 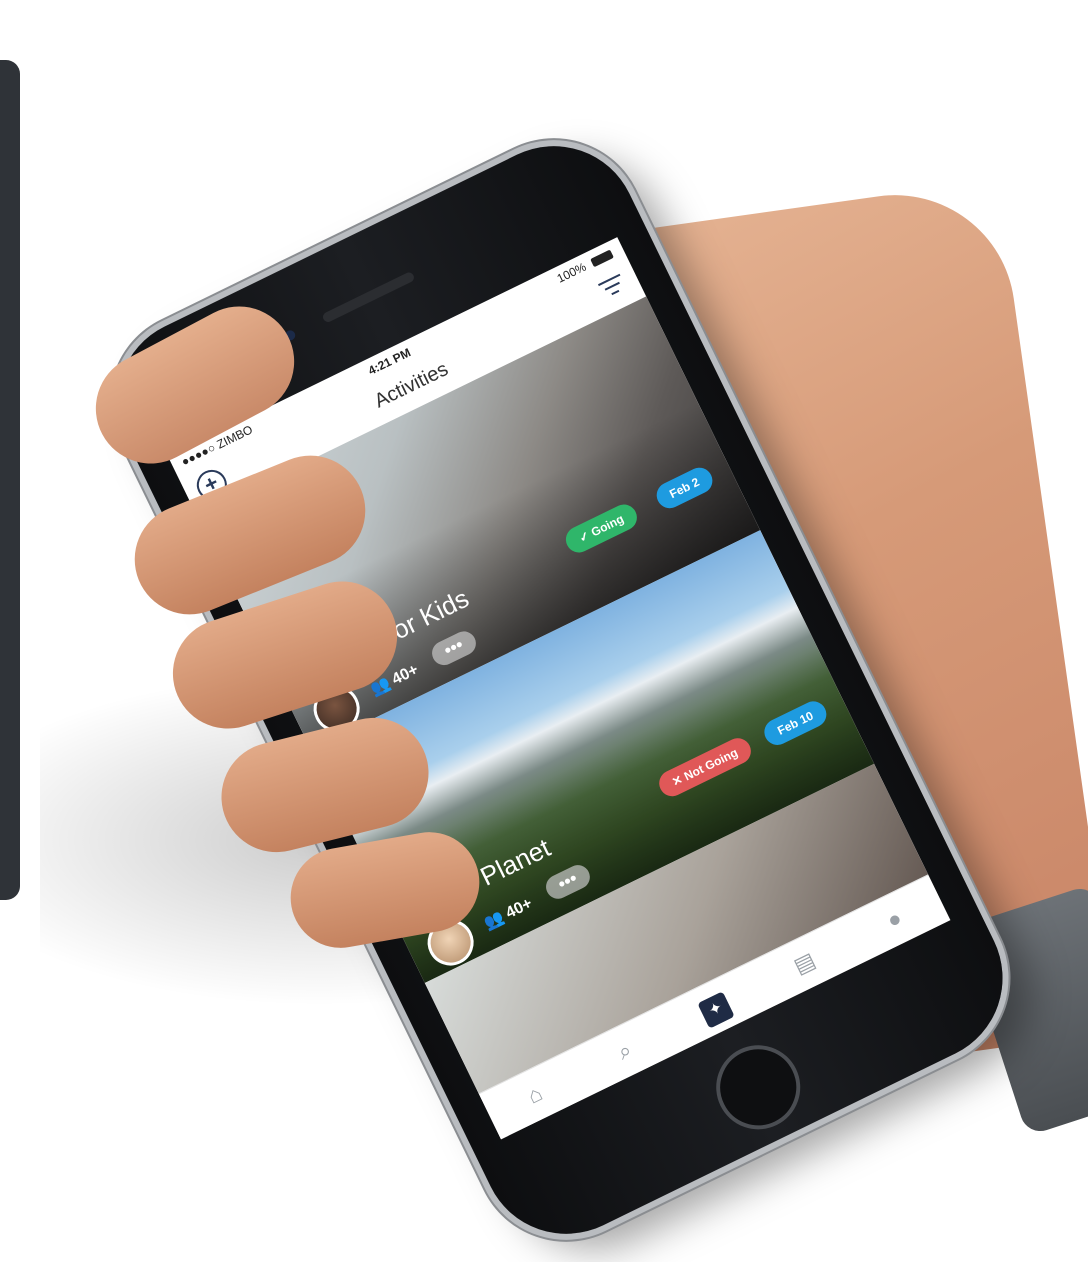 I want to click on earpiece-speaker, so click(x=368, y=297).